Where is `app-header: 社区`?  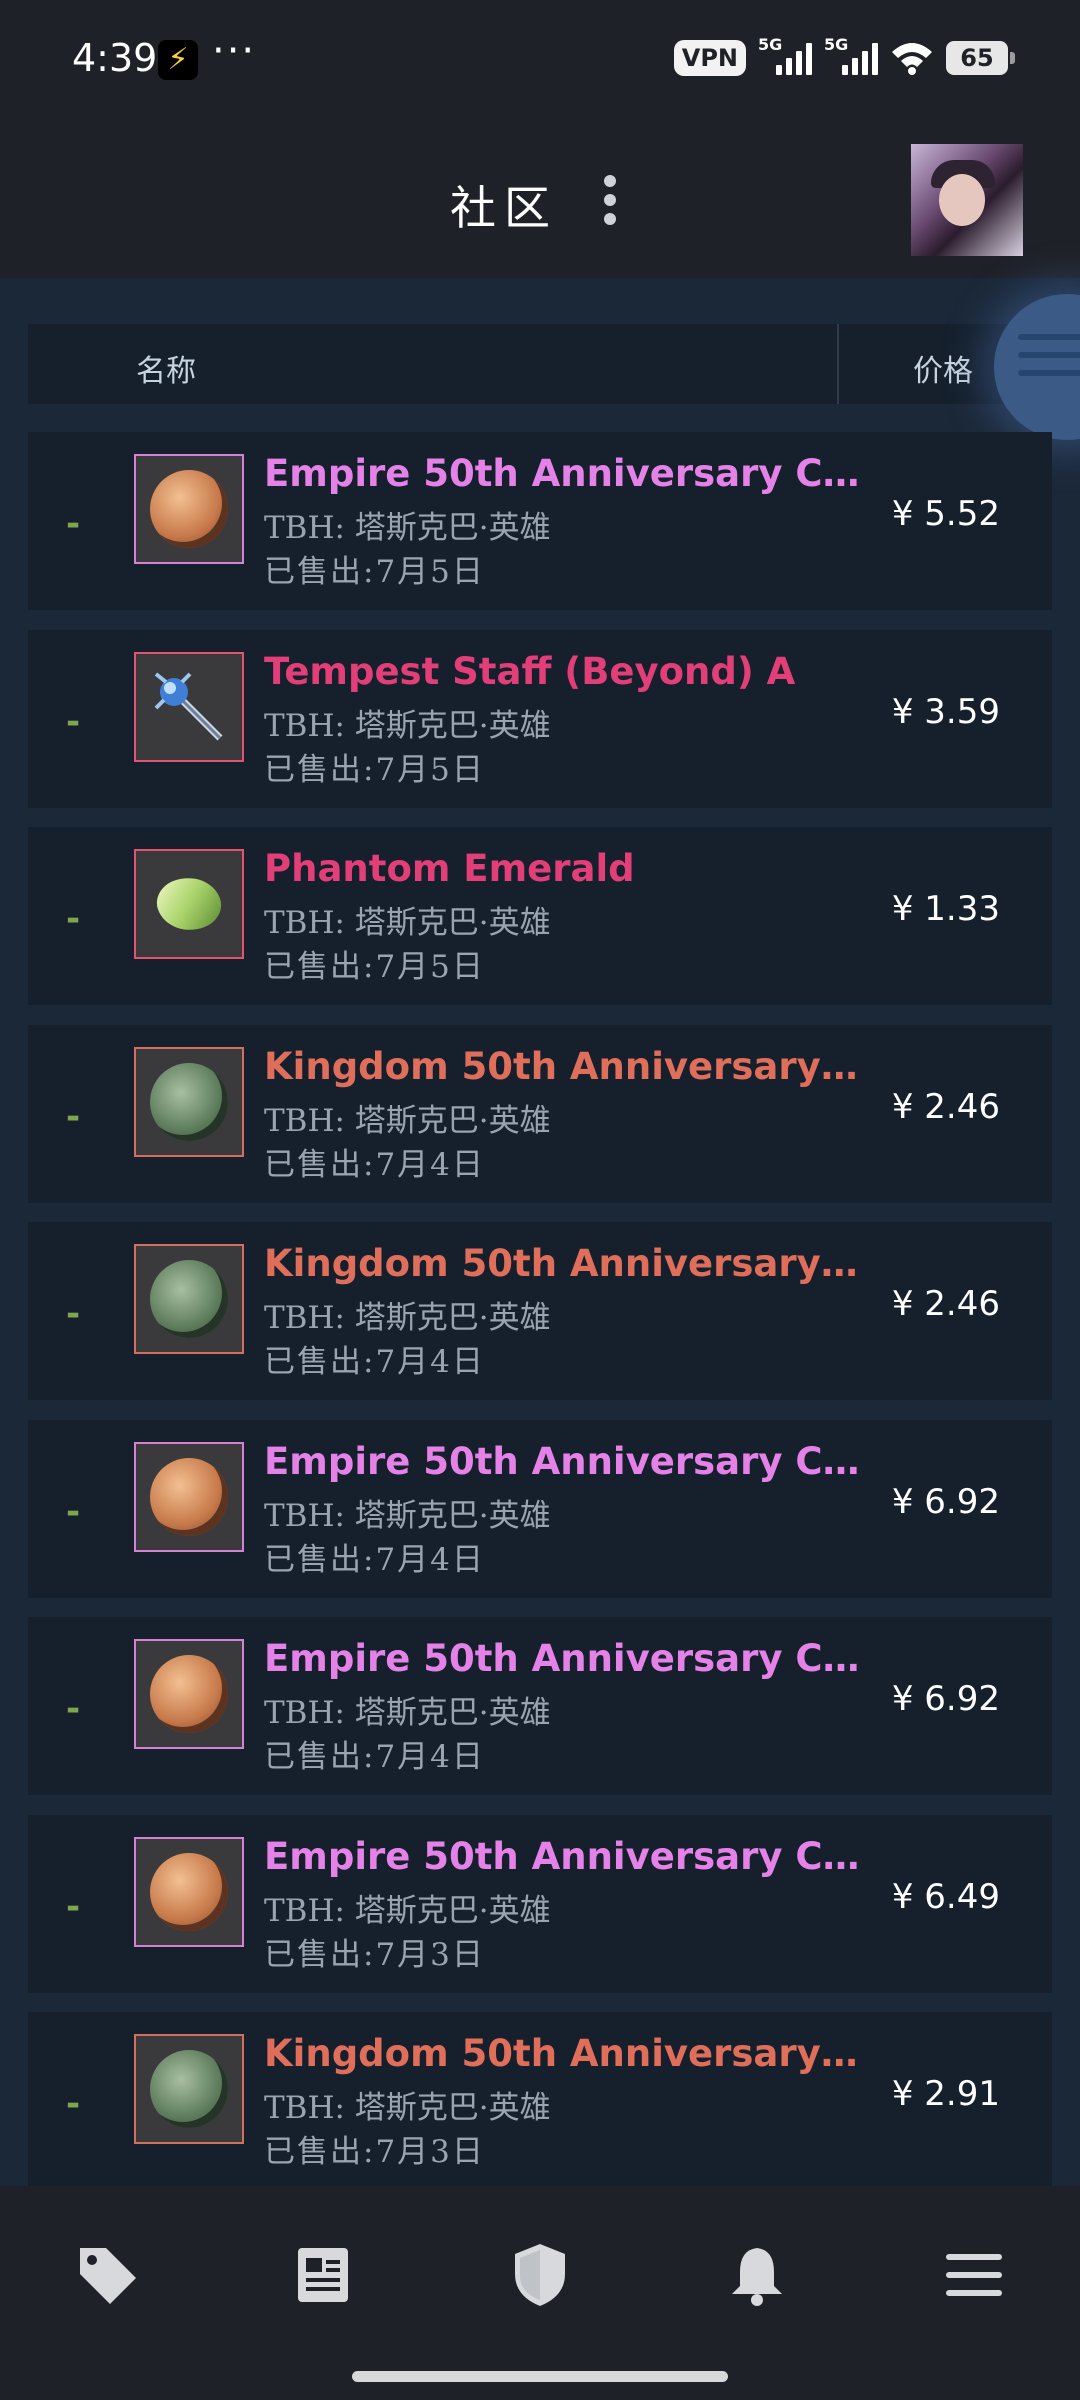
app-header: 社区 is located at coordinates (540, 199).